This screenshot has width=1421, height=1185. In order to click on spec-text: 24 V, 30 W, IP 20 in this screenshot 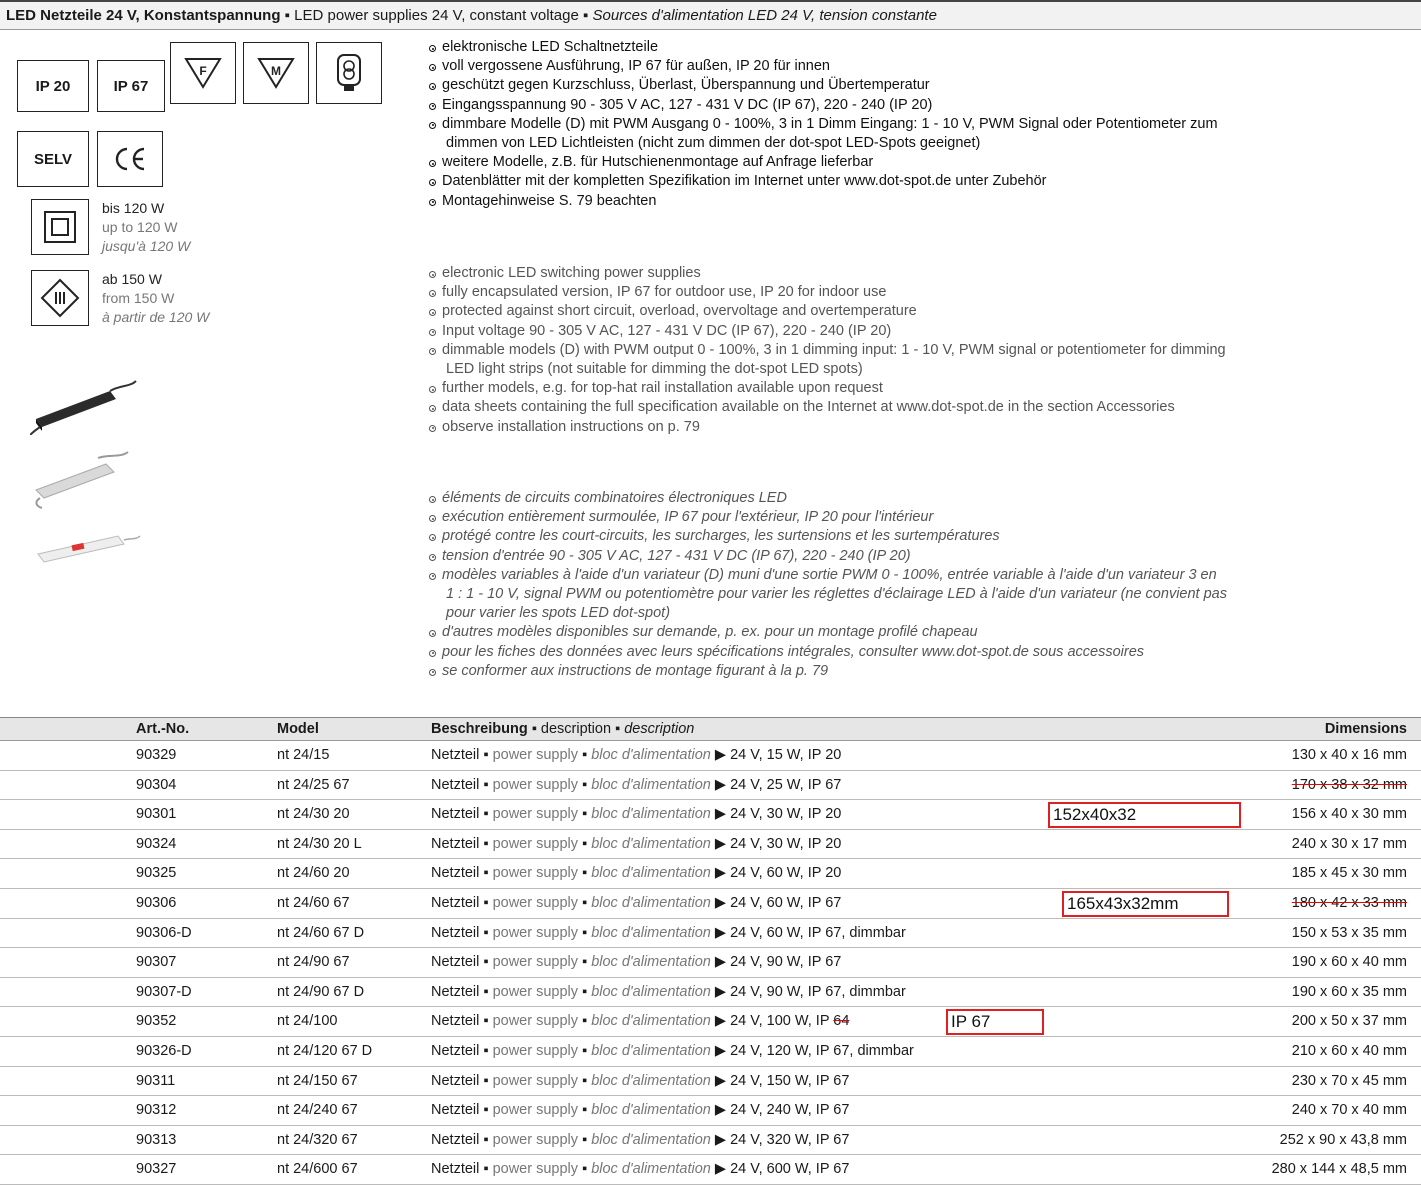, I will do `click(786, 814)`.